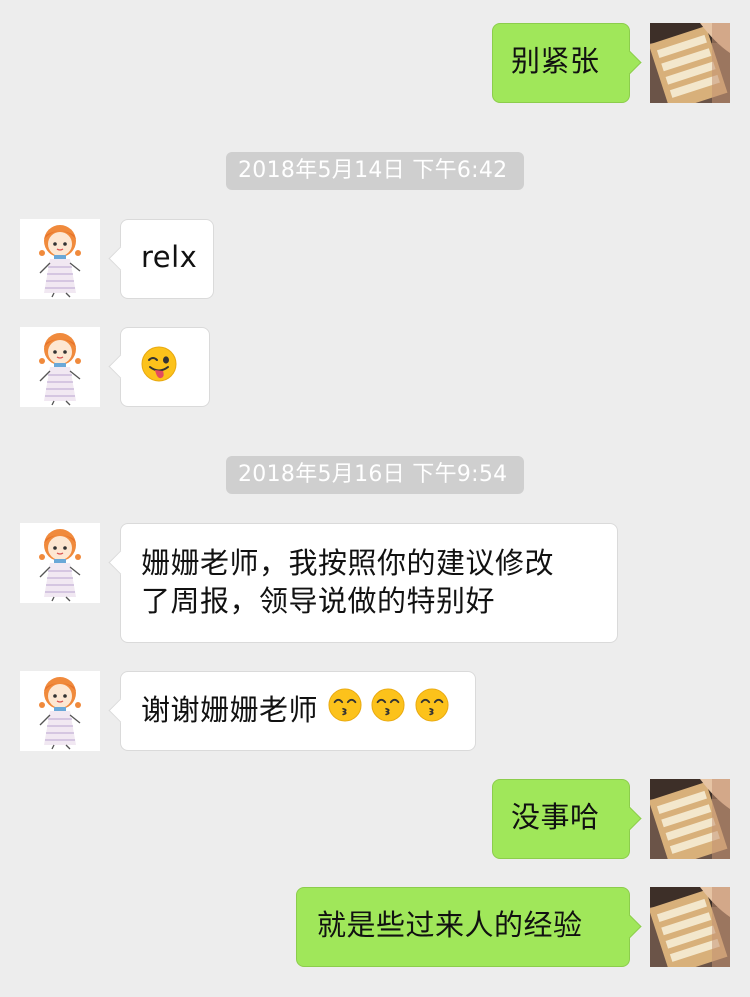  I want to click on message-text: 谢谢姗姗老师, so click(230, 709).